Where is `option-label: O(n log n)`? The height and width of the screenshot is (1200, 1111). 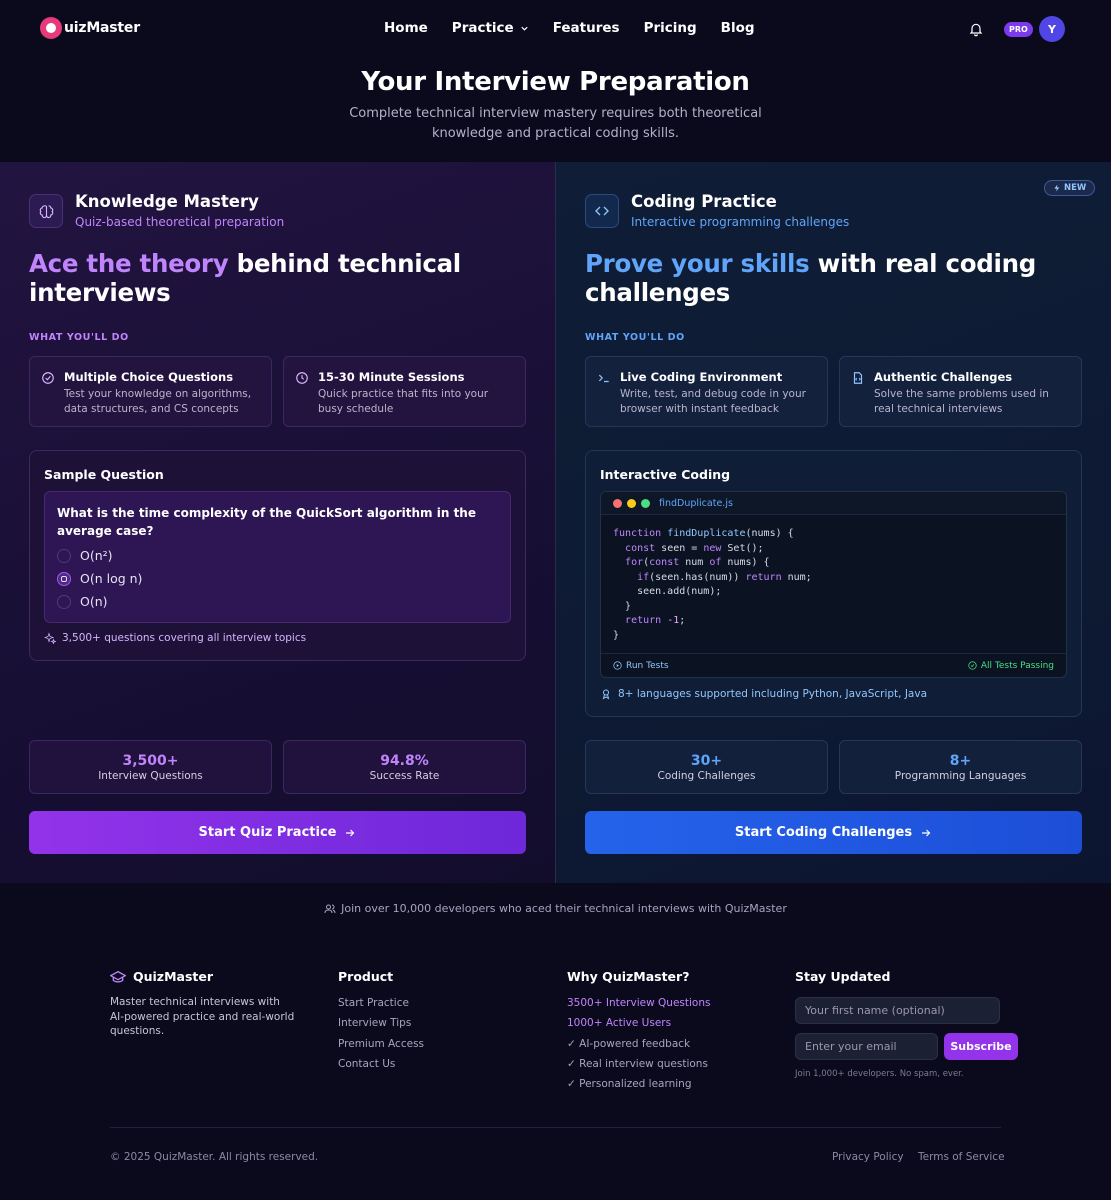
option-label: O(n log n) is located at coordinates (111, 578).